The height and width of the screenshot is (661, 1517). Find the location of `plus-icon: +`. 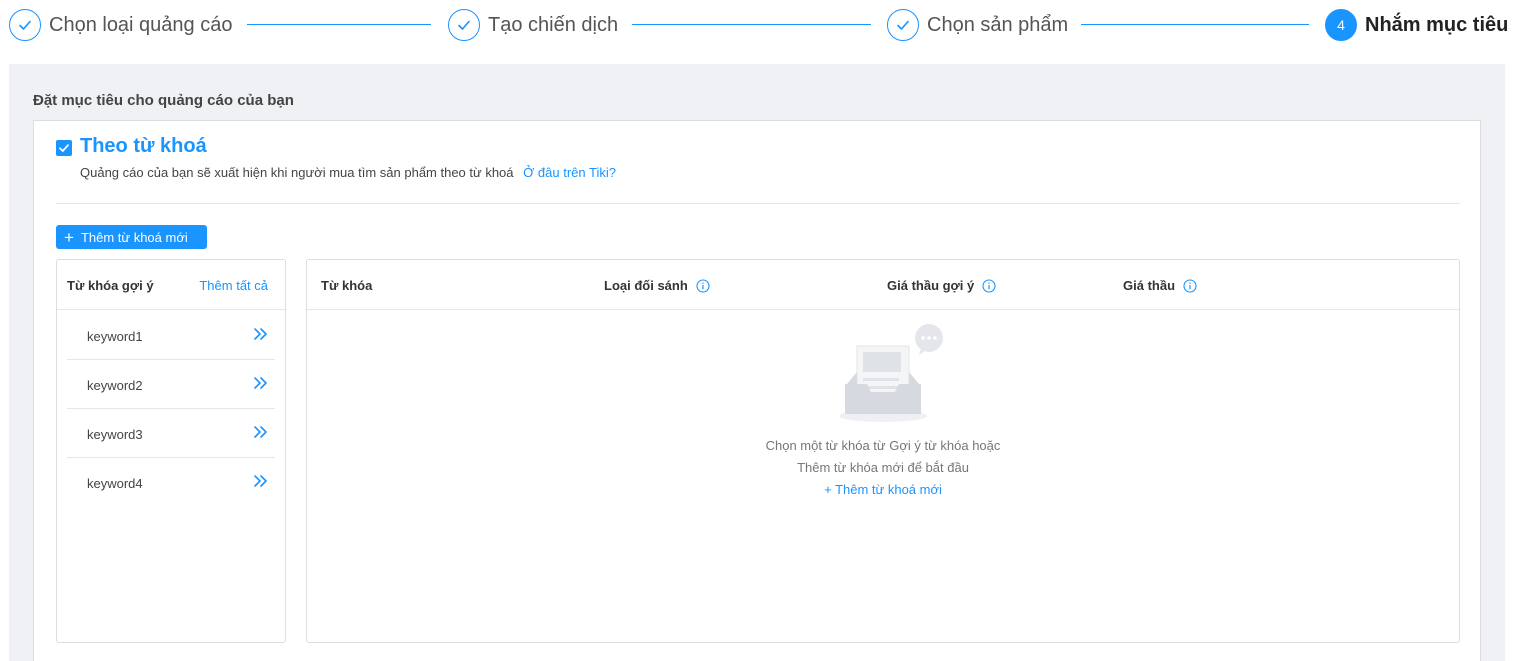

plus-icon: + is located at coordinates (69, 237).